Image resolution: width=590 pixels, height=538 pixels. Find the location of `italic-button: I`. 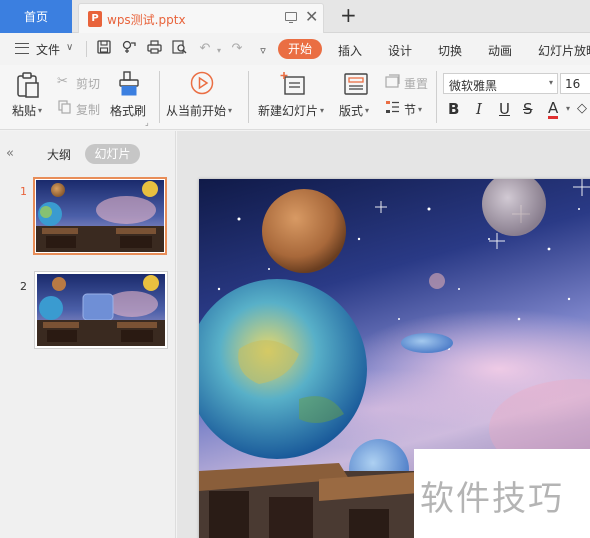

italic-button: I is located at coordinates (479, 109).